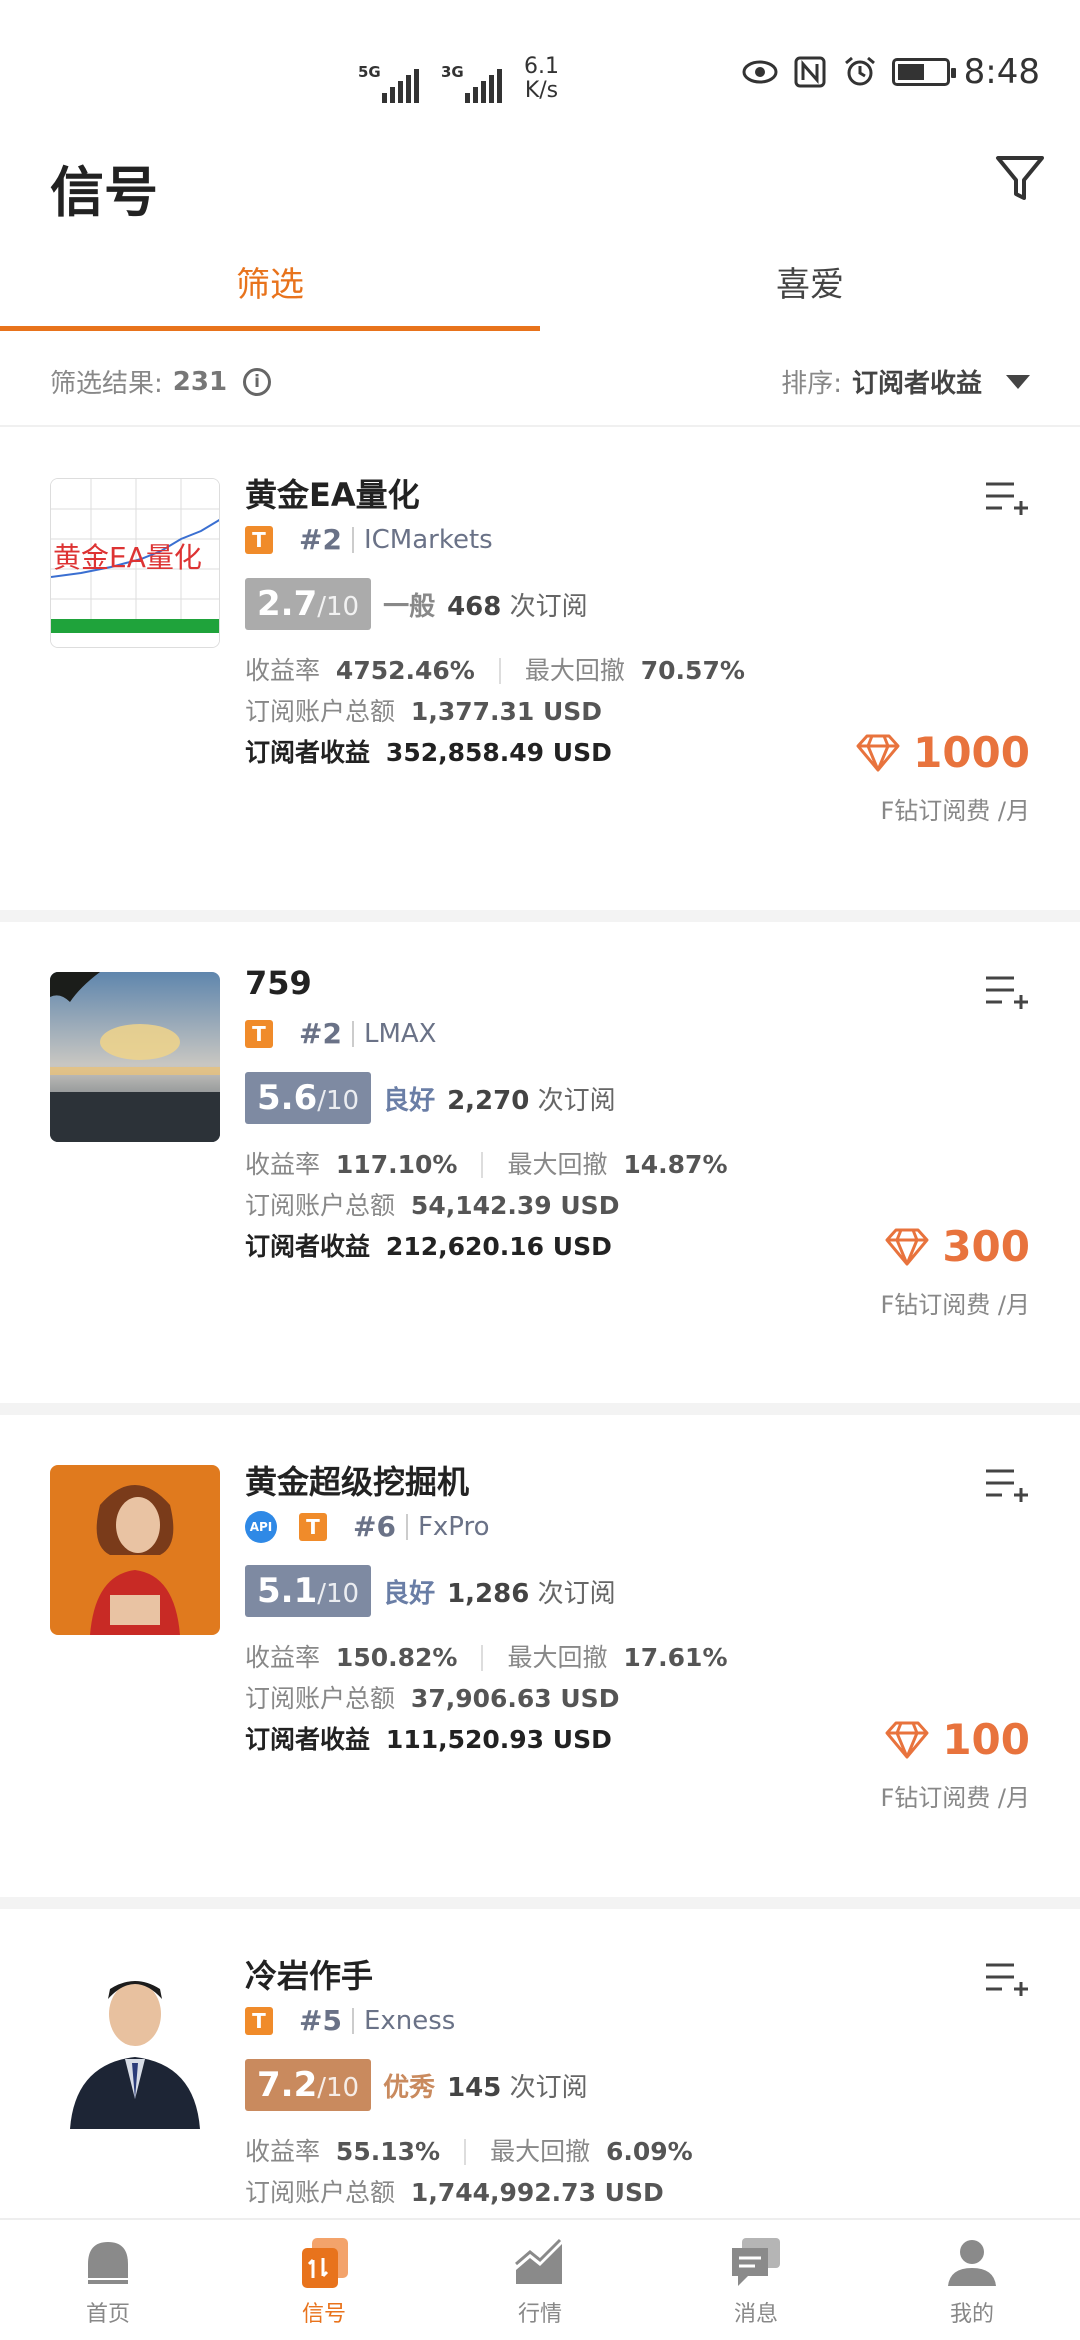  I want to click on rank: #2, so click(320, 539).